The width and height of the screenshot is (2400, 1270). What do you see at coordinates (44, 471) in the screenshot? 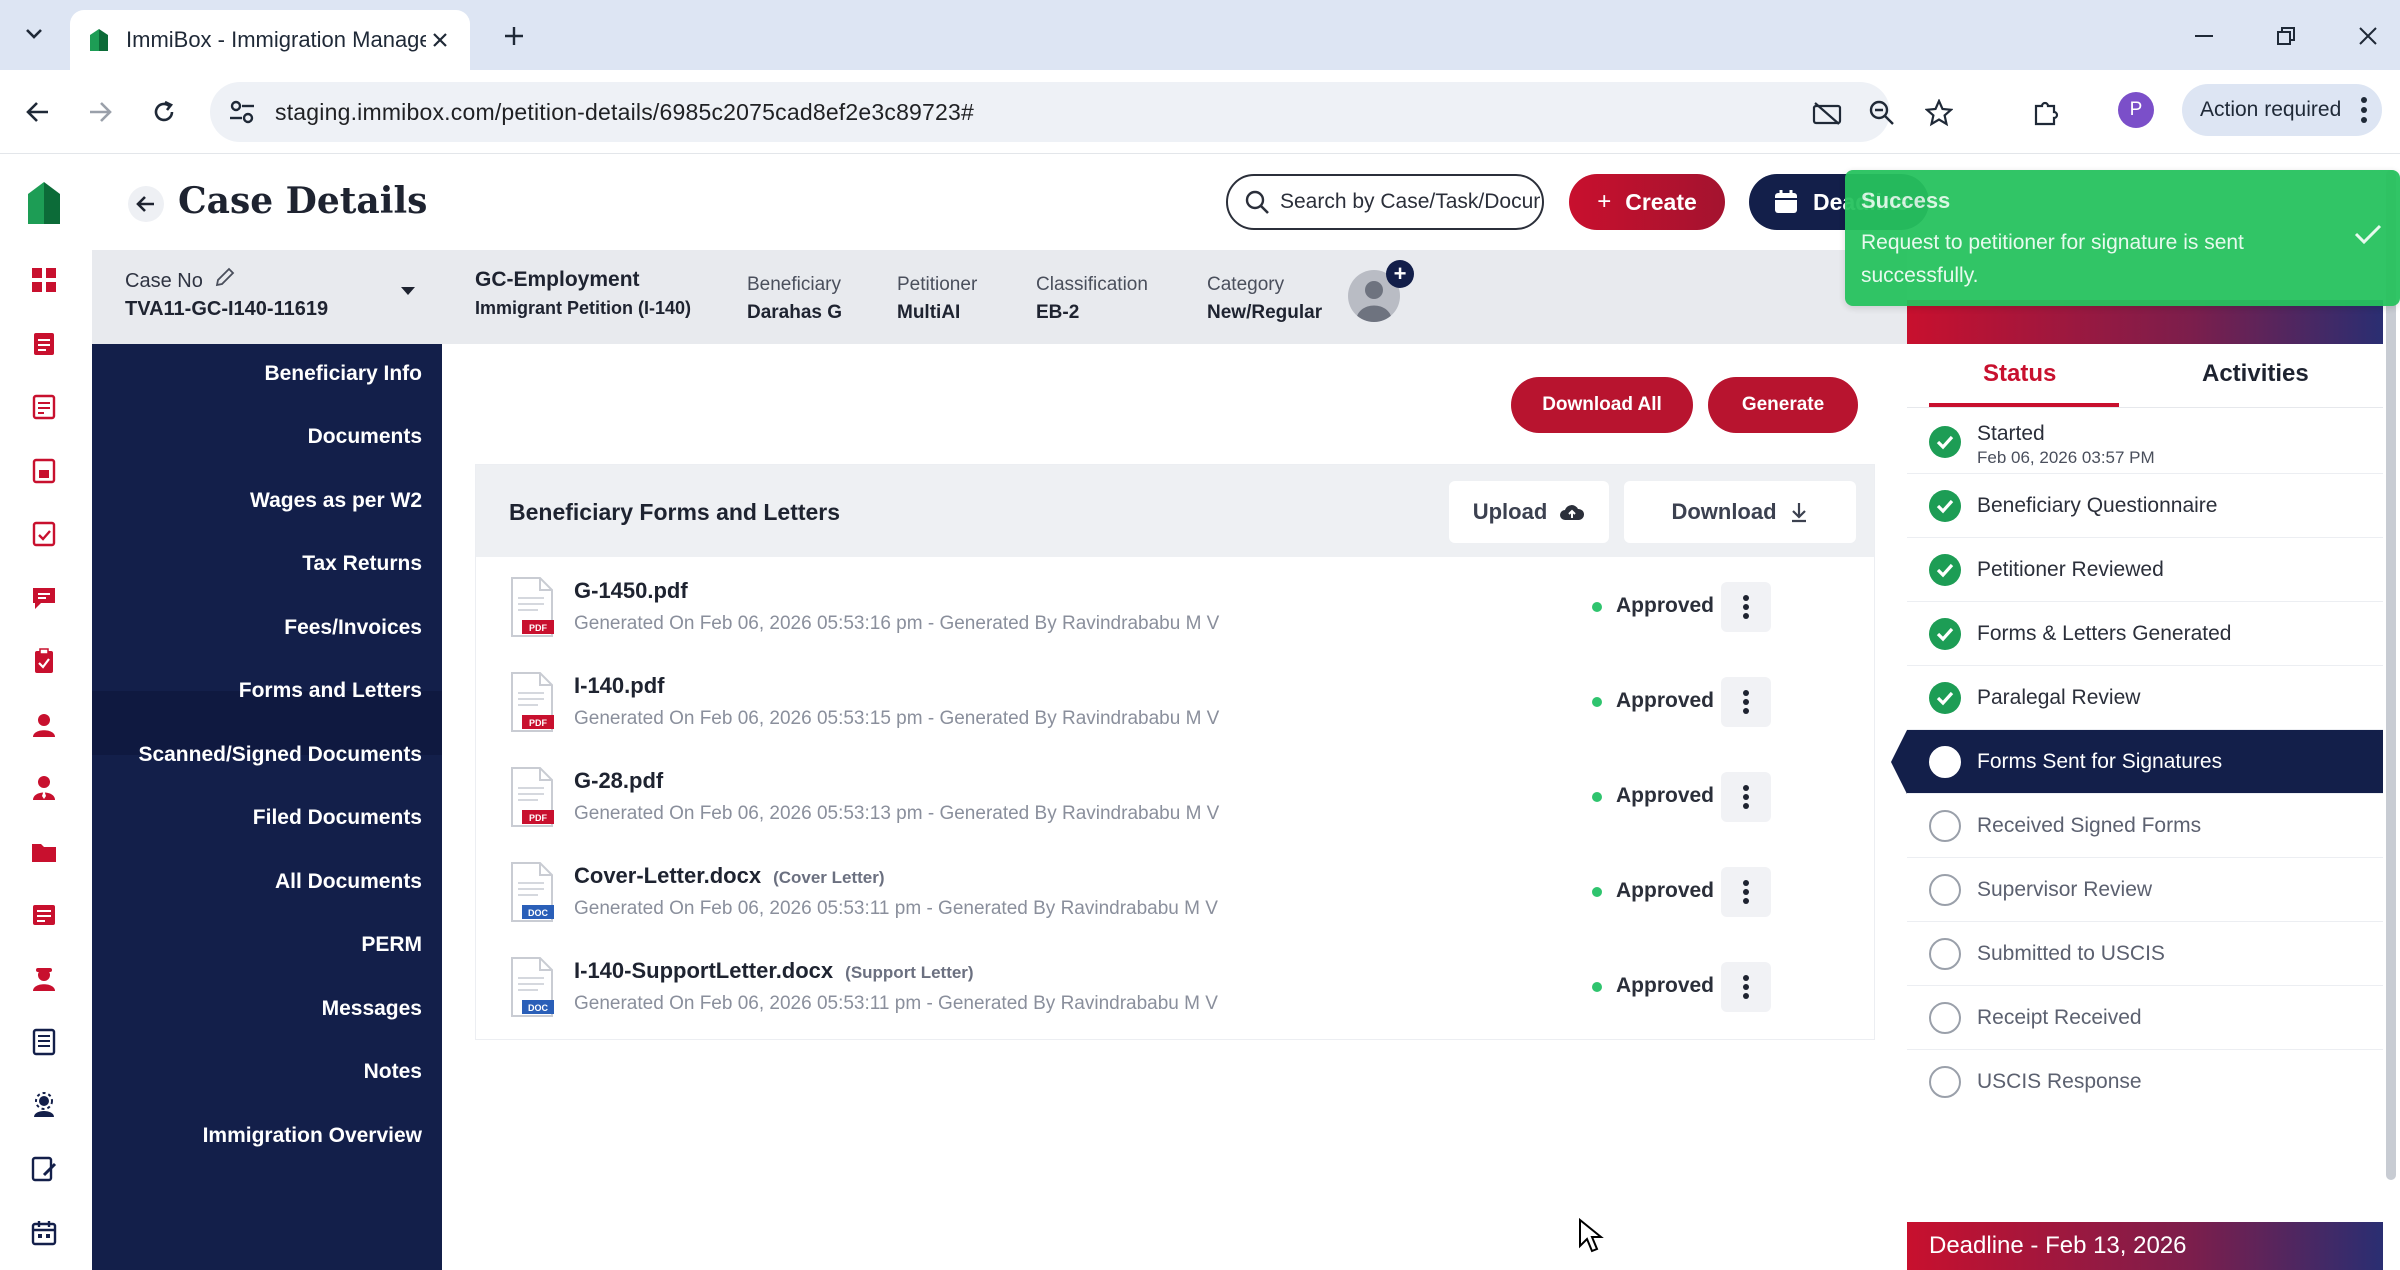
I see `reports-nav` at bounding box center [44, 471].